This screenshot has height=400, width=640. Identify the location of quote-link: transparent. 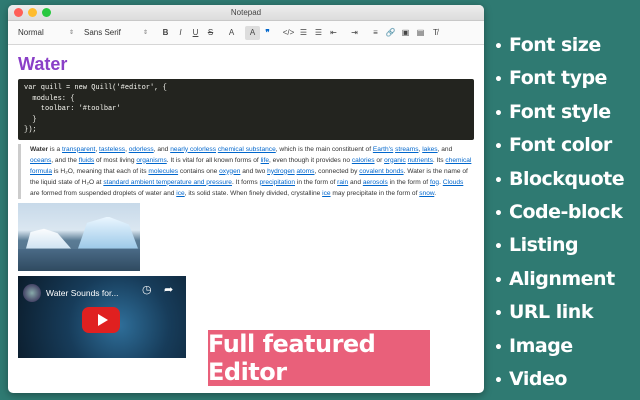
(78, 149).